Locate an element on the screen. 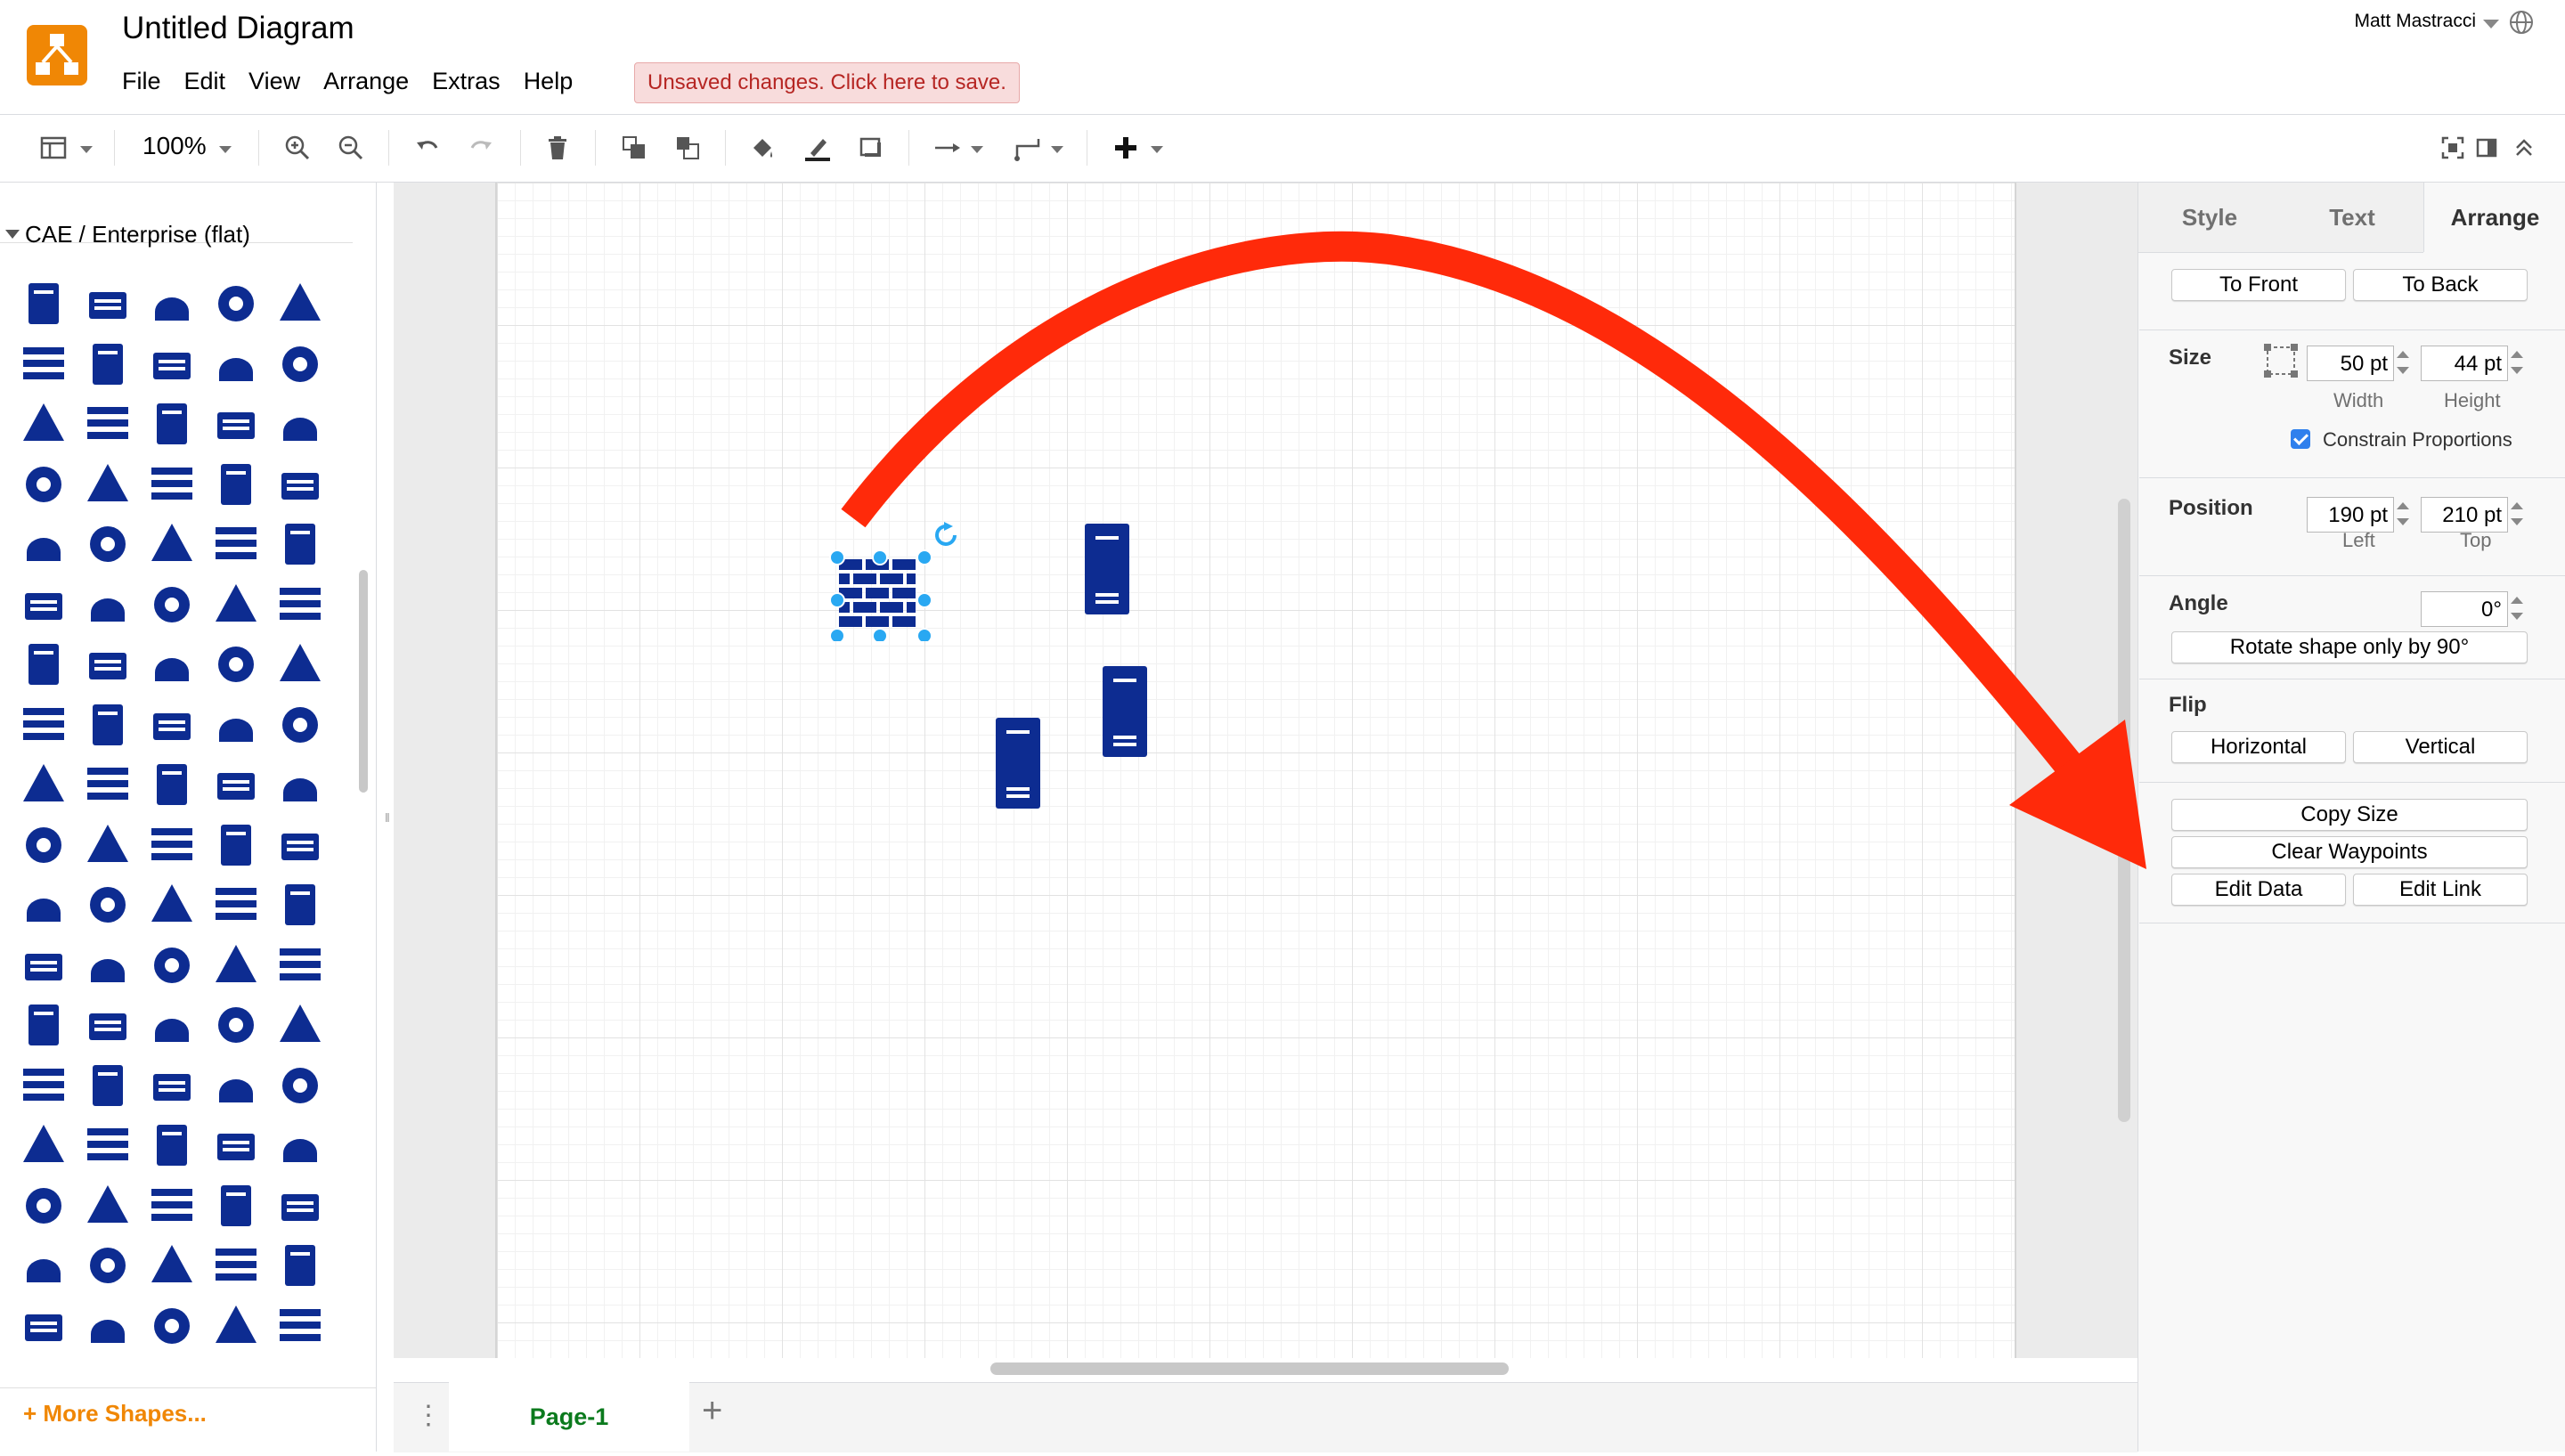 The height and width of the screenshot is (1456, 2565). server-sync-icon is located at coordinates (107, 544).